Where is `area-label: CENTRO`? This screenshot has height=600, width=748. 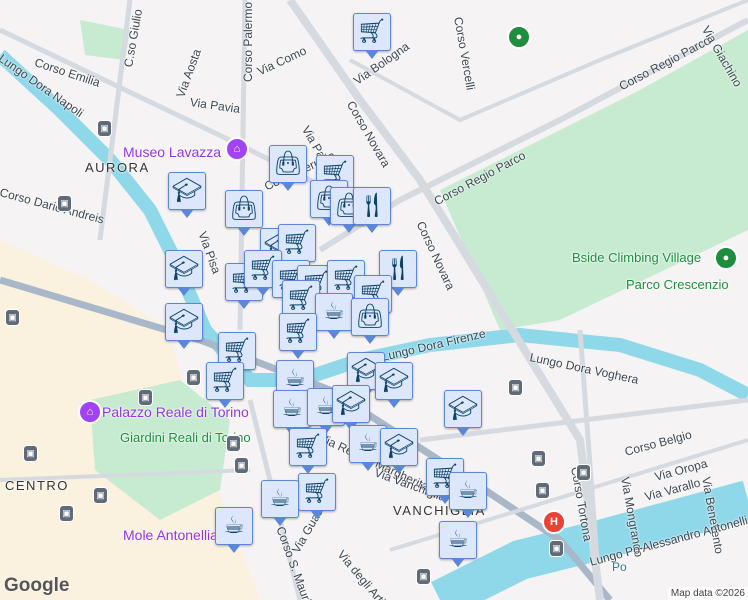 area-label: CENTRO is located at coordinates (37, 485).